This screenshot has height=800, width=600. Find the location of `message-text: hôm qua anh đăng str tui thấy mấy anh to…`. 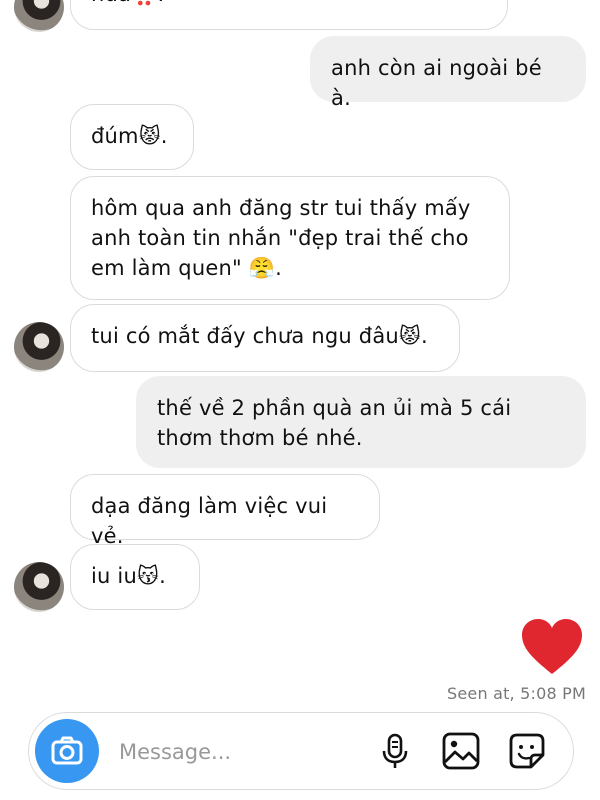

message-text: hôm qua anh đăng str tui thấy mấy anh to… is located at coordinates (281, 238).